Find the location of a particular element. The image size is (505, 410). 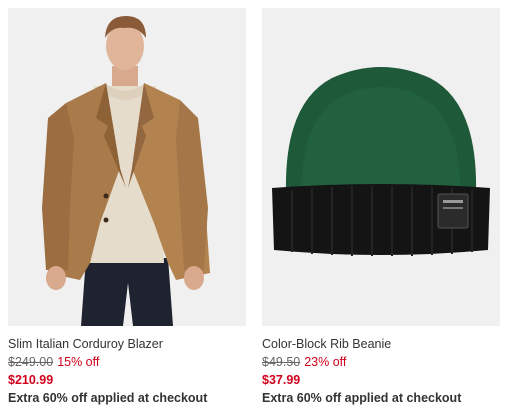

discount-percent: 15% off is located at coordinates (78, 362).